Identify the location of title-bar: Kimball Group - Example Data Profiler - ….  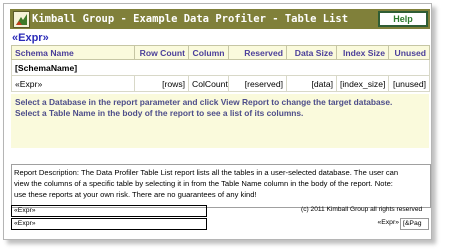
(220, 19).